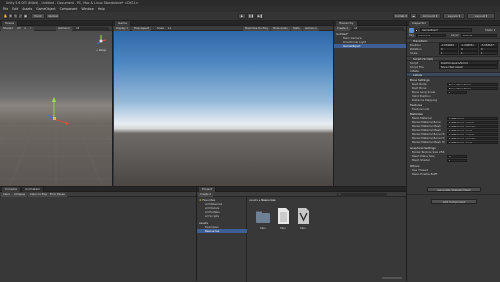 The image size is (500, 282). What do you see at coordinates (448, 53) in the screenshot?
I see `scale-x-field: 1` at bounding box center [448, 53].